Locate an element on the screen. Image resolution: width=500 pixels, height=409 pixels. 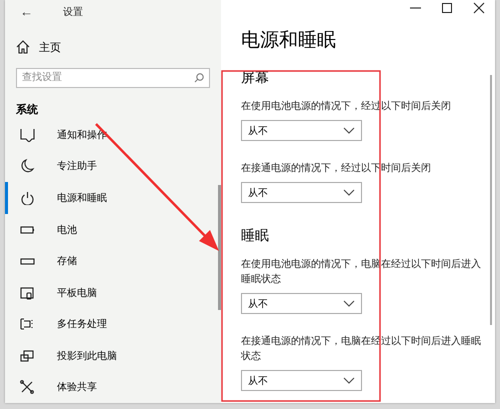
share-icon is located at coordinates (27, 387).